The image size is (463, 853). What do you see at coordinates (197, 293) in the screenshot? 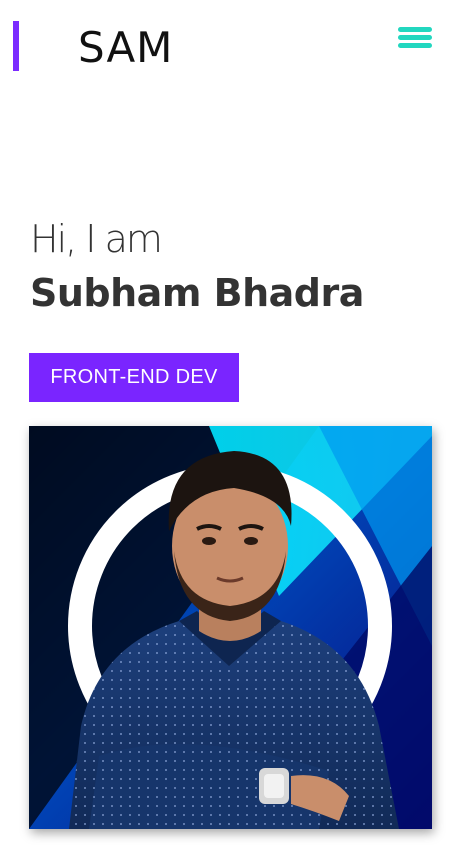
I see `hero-name: Subham Bhadra` at bounding box center [197, 293].